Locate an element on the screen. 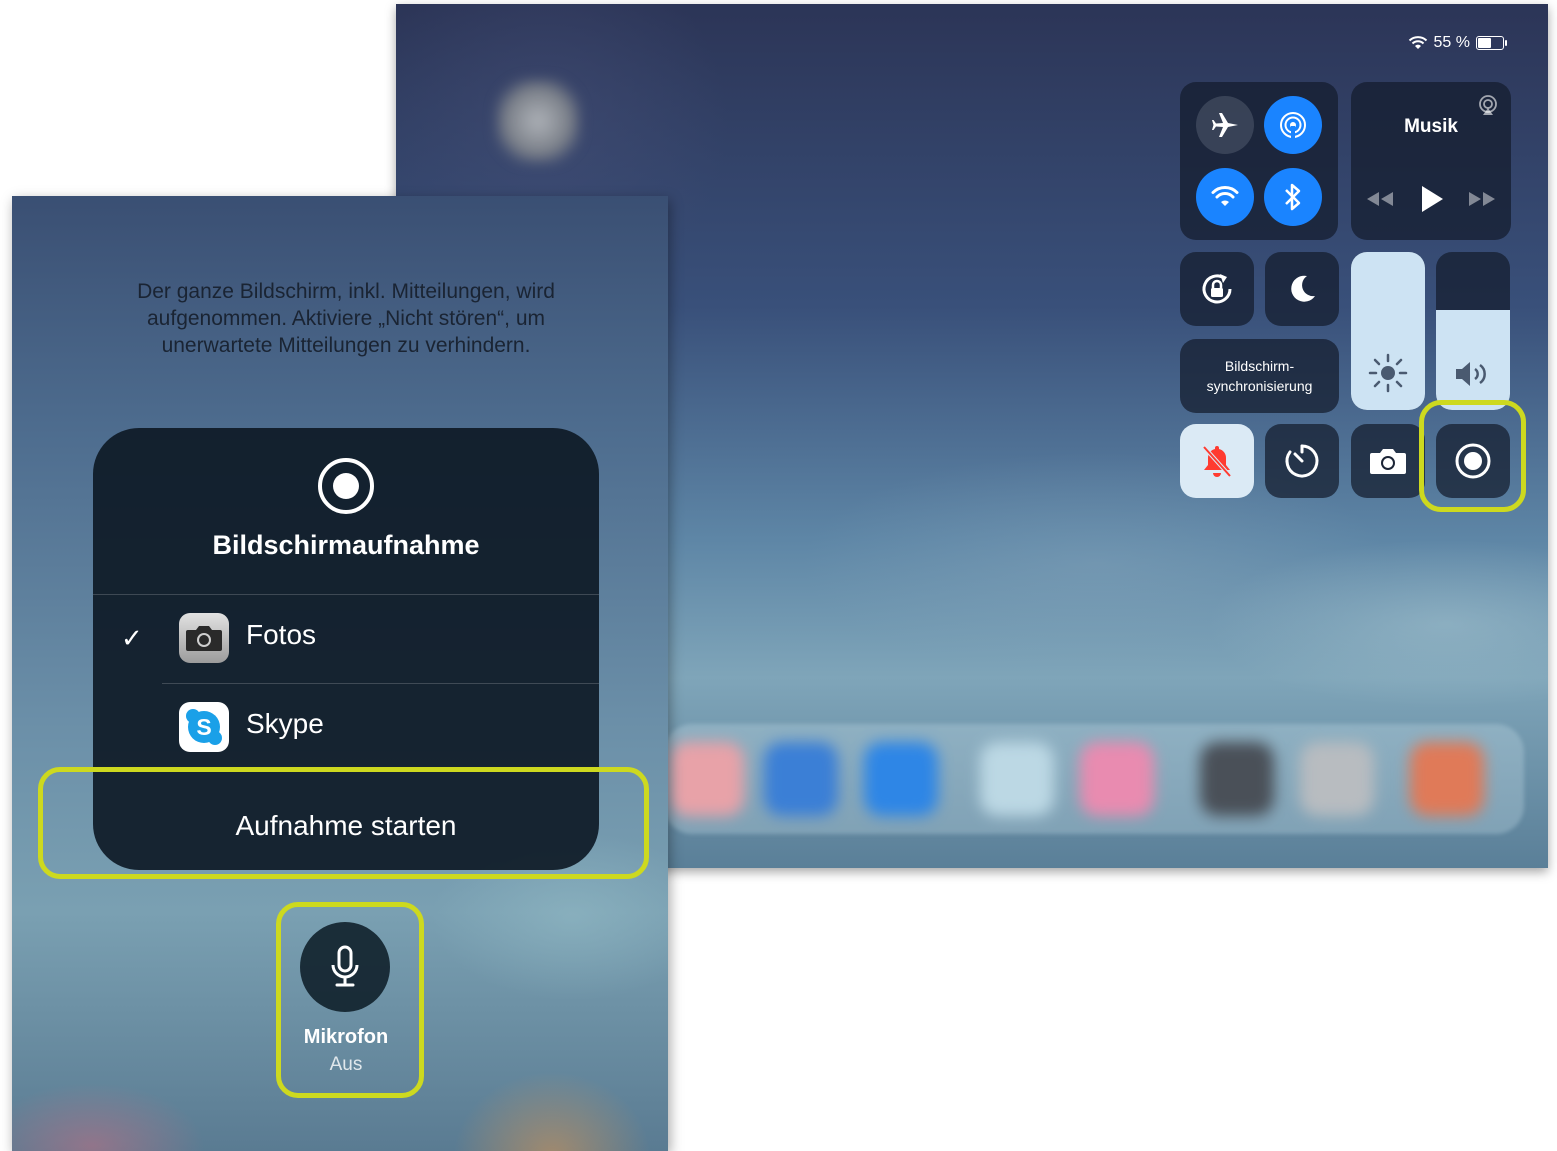  screen-record-icon is located at coordinates (346, 486).